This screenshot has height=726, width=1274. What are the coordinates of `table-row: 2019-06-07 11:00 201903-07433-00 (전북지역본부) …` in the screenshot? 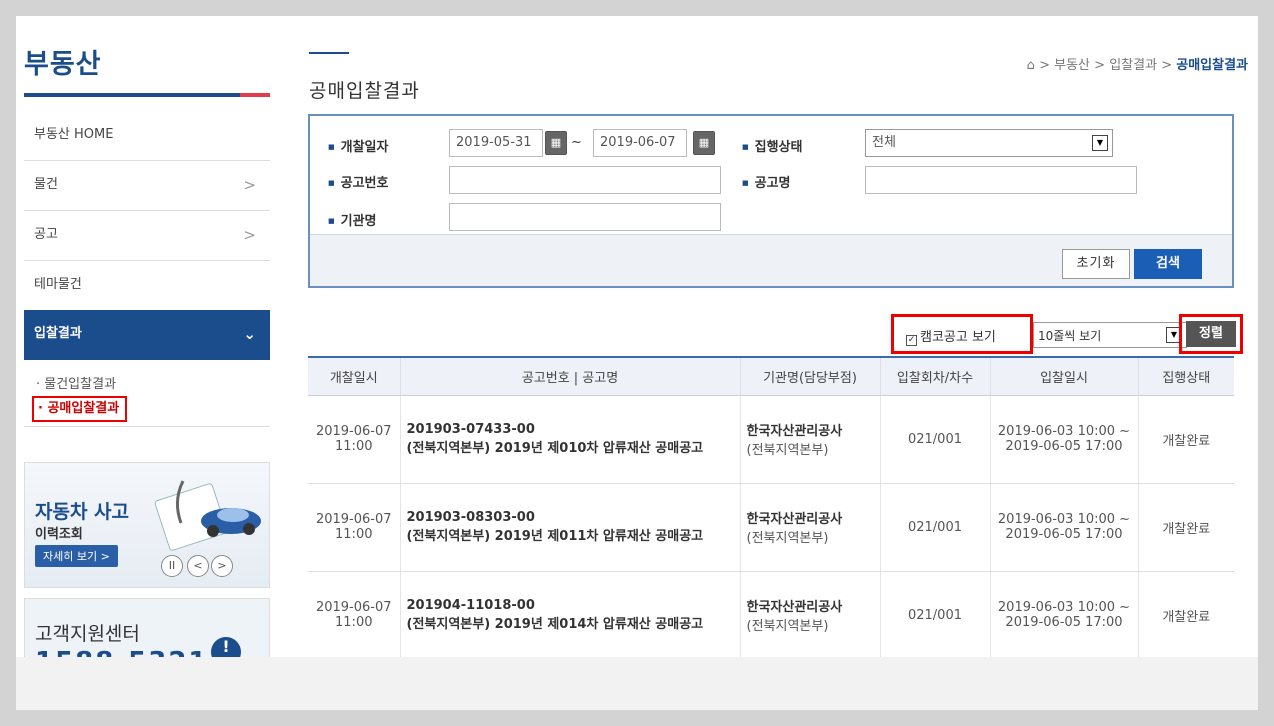 It's located at (771, 439).